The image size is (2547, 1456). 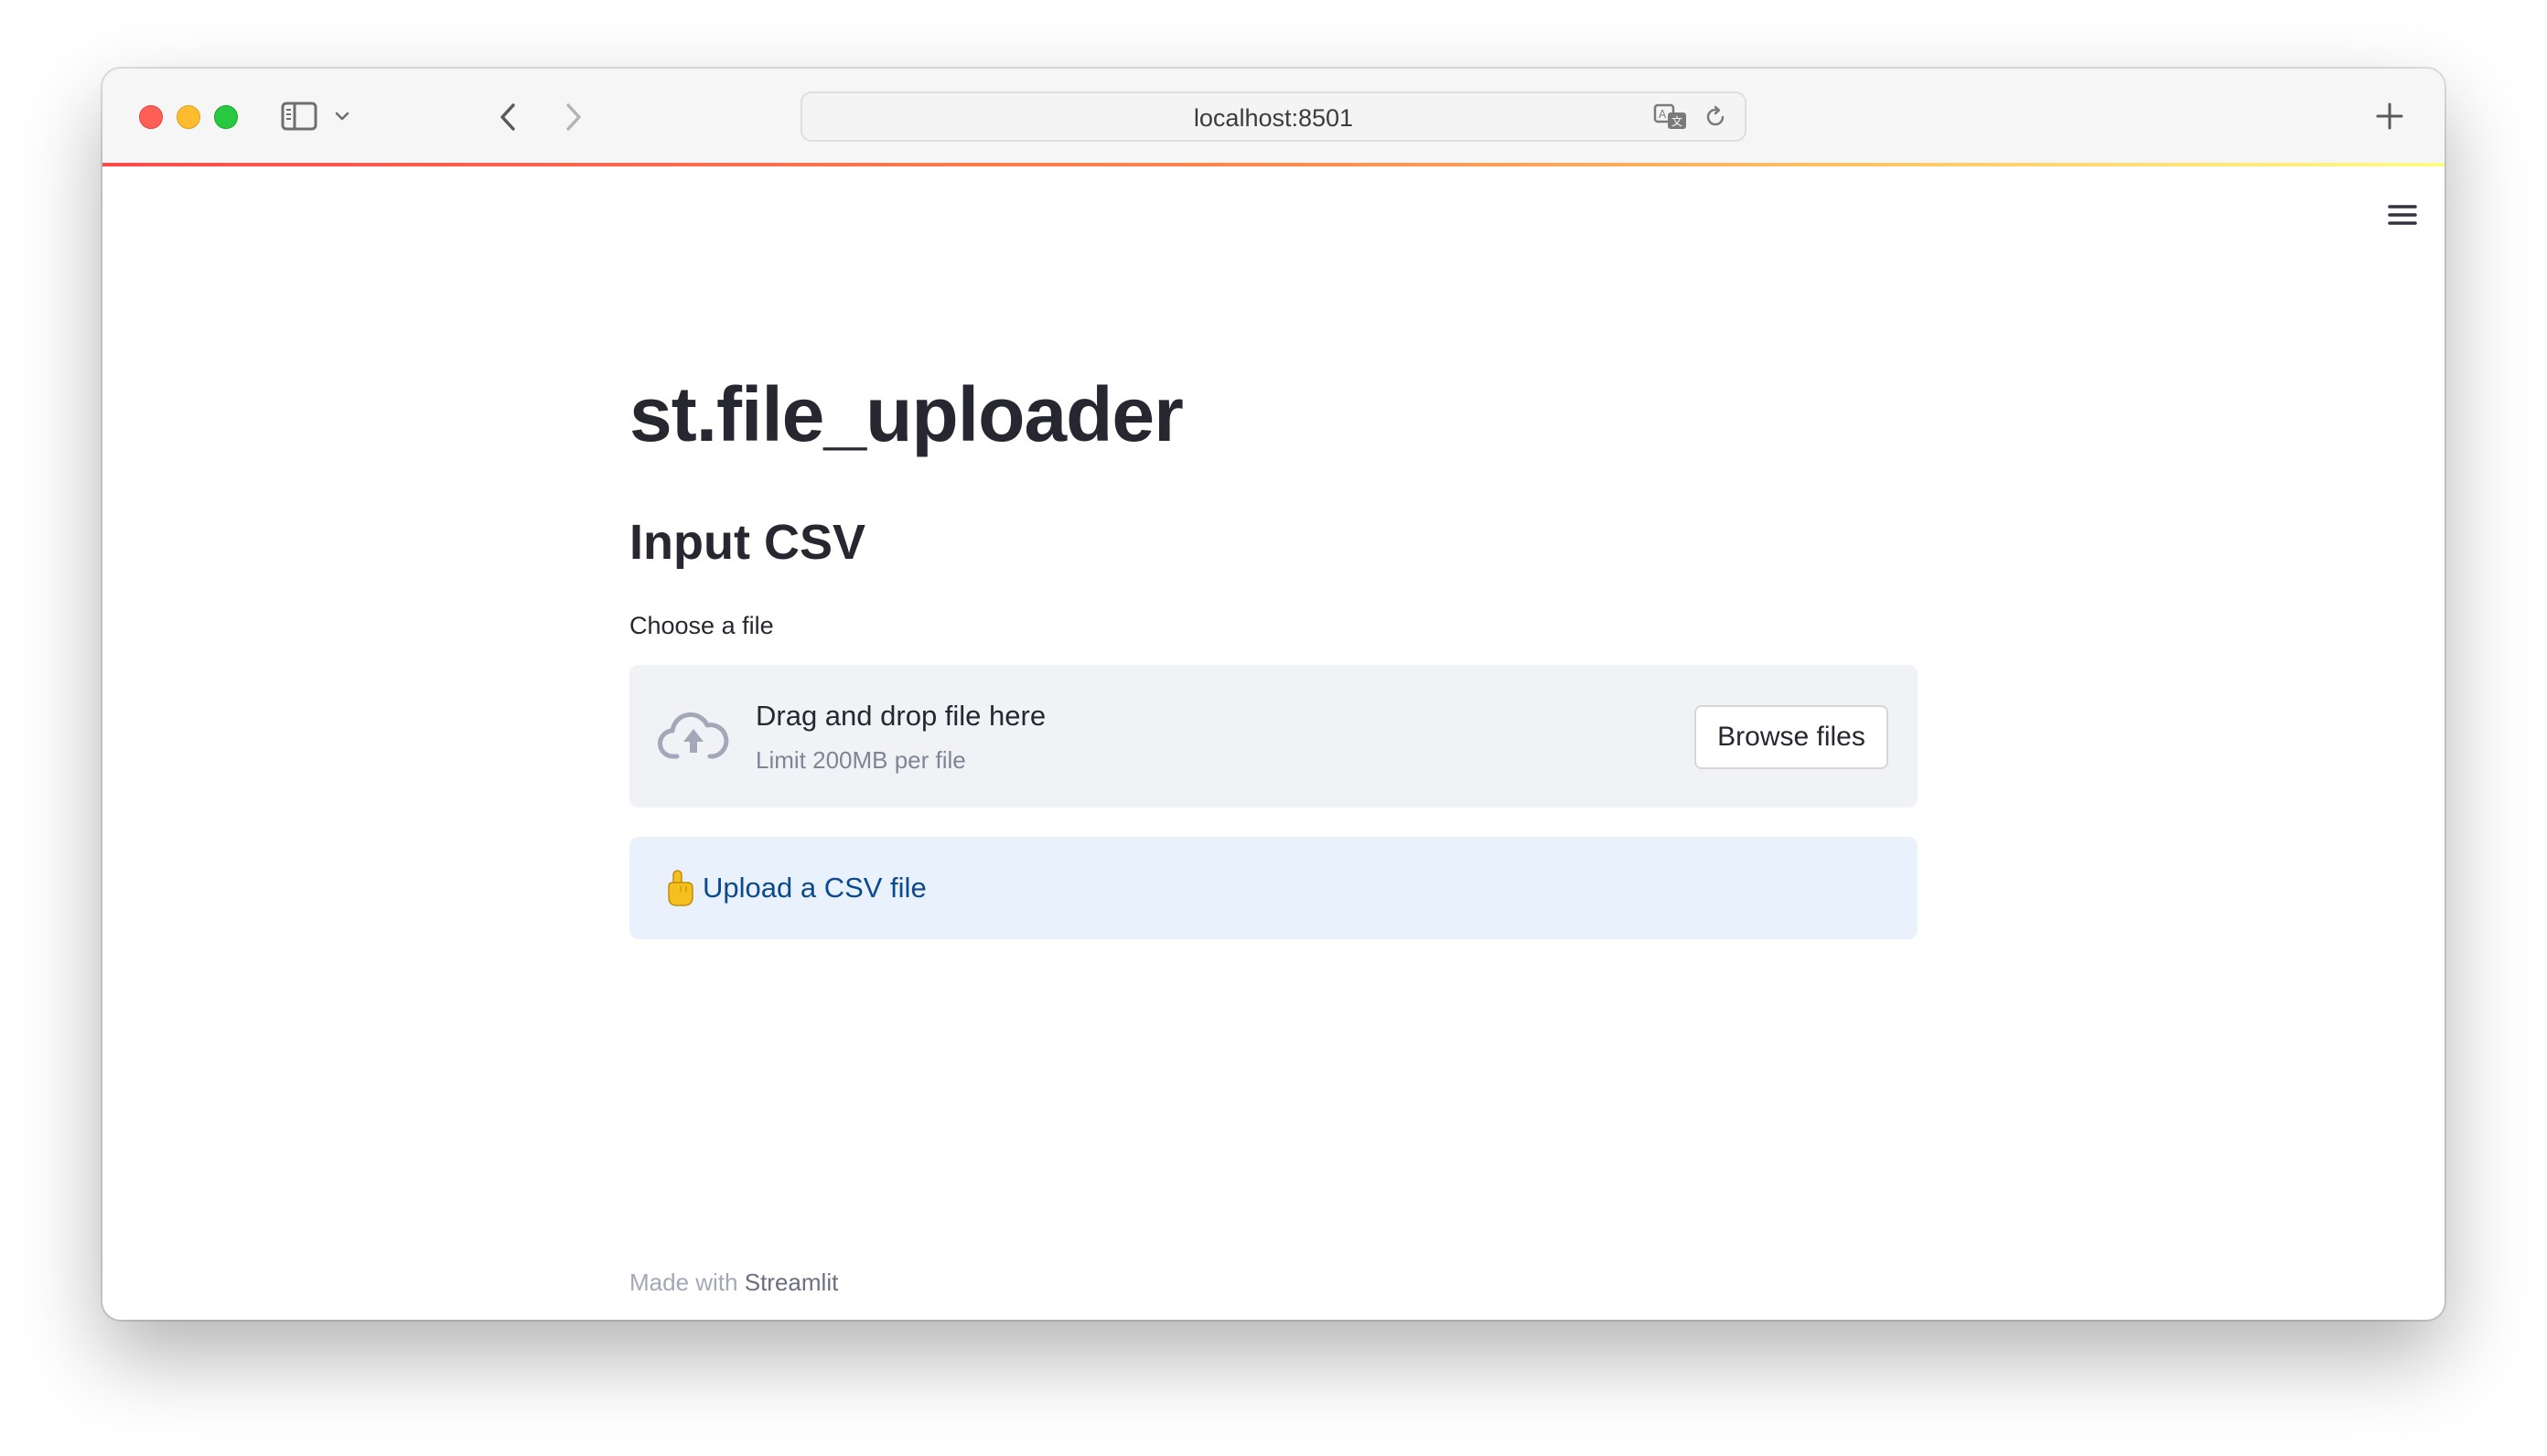 What do you see at coordinates (815, 888) in the screenshot?
I see `info-message: Upload a CSV file` at bounding box center [815, 888].